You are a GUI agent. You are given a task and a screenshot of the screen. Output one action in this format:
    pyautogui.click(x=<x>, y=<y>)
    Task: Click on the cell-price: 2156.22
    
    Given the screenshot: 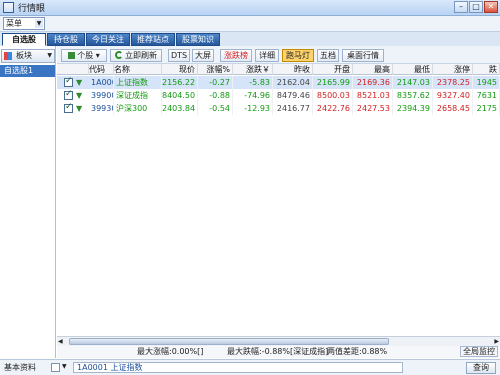 What is the action you would take?
    pyautogui.click(x=180, y=82)
    